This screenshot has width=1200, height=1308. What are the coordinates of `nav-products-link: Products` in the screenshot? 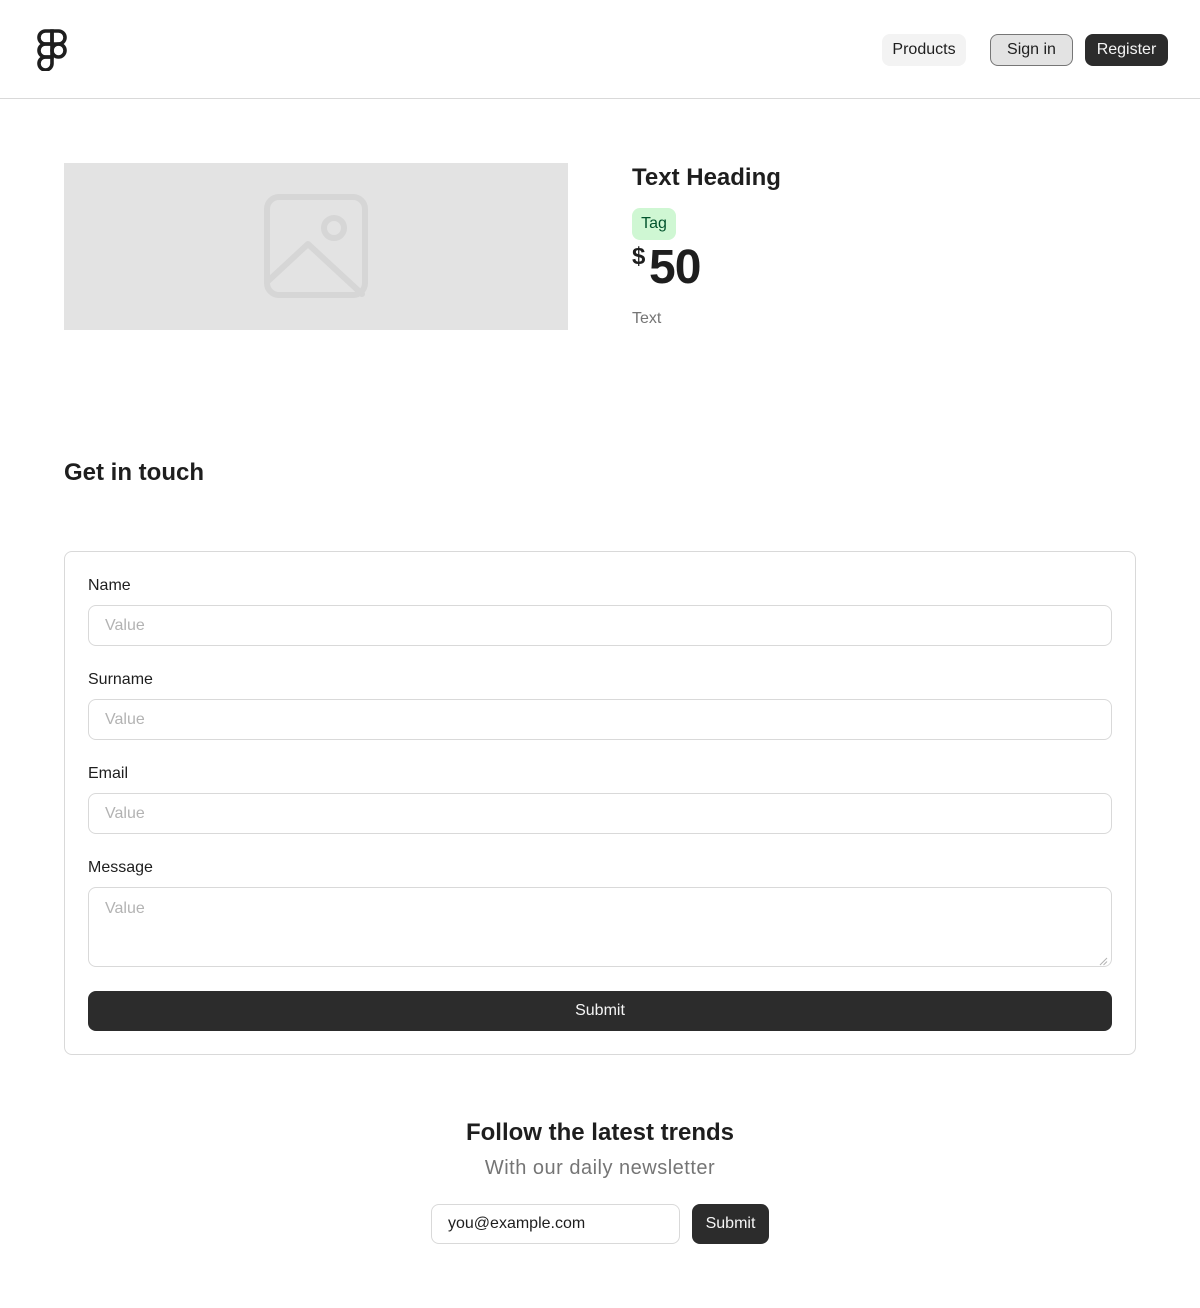 It's located at (924, 50).